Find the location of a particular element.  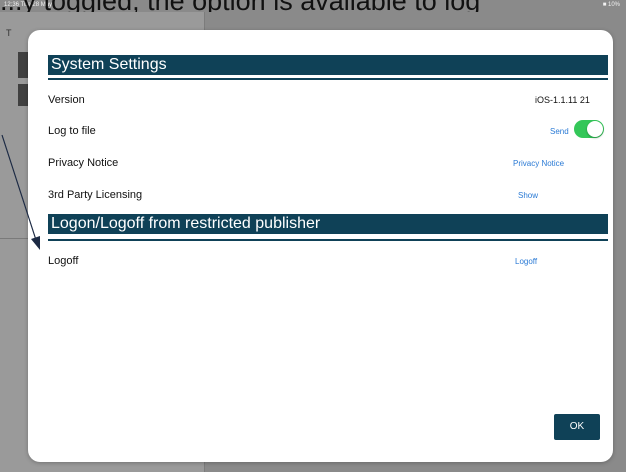

log-to-file-toggle is located at coordinates (589, 129).